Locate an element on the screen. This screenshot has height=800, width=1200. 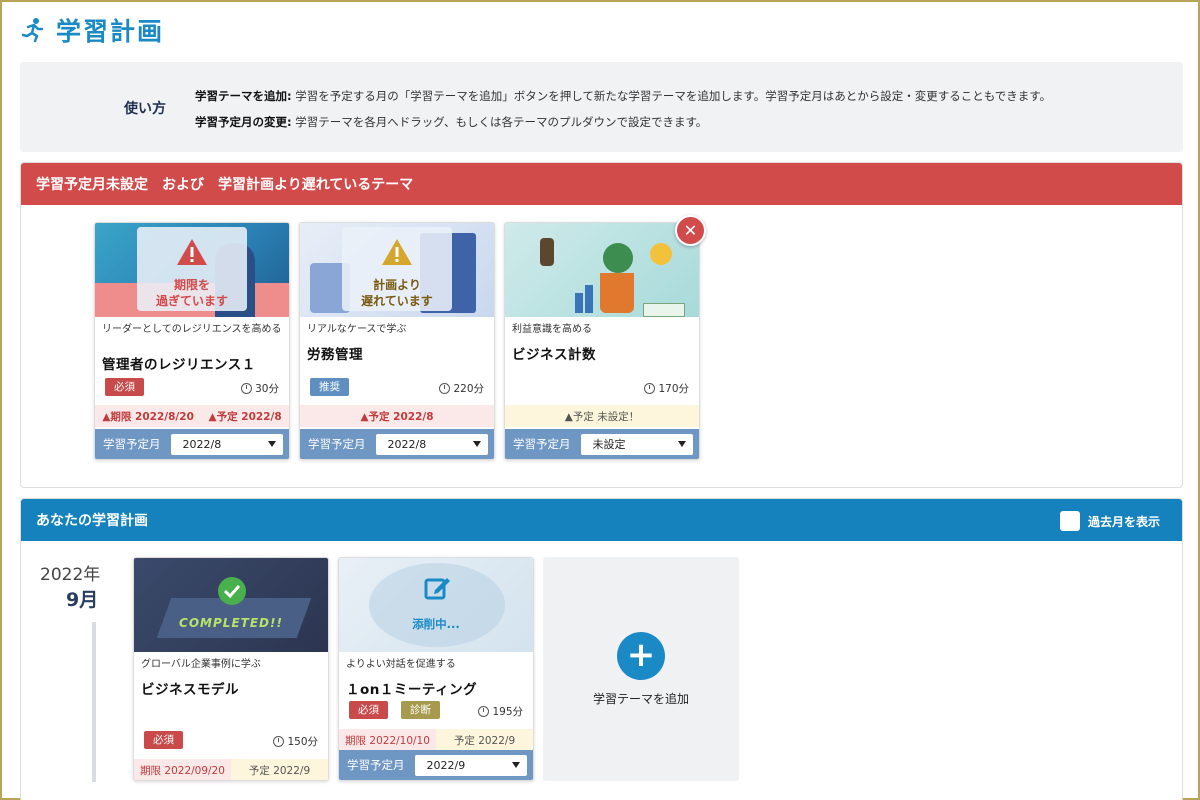
close-icon: ✕ is located at coordinates (690, 230).